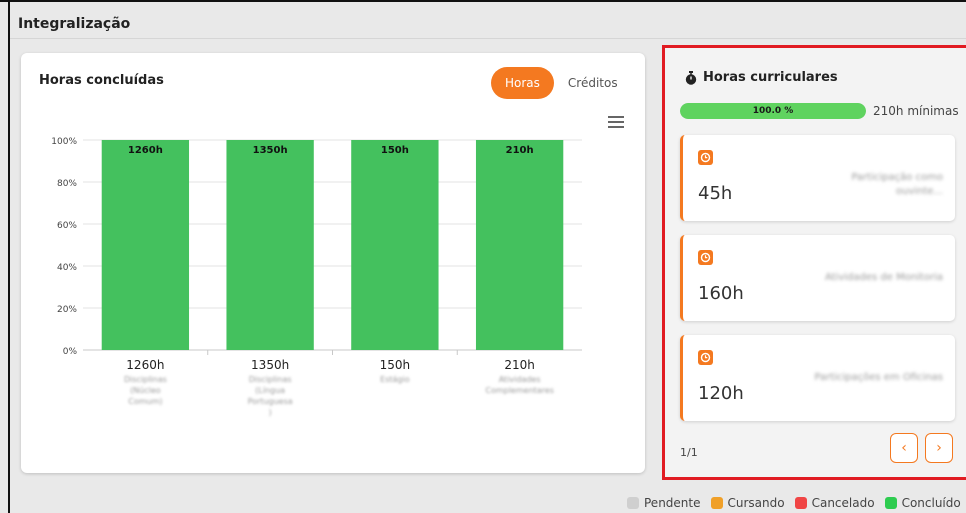 The image size is (966, 513). What do you see at coordinates (67, 310) in the screenshot?
I see `y-tick-label: 20%` at bounding box center [67, 310].